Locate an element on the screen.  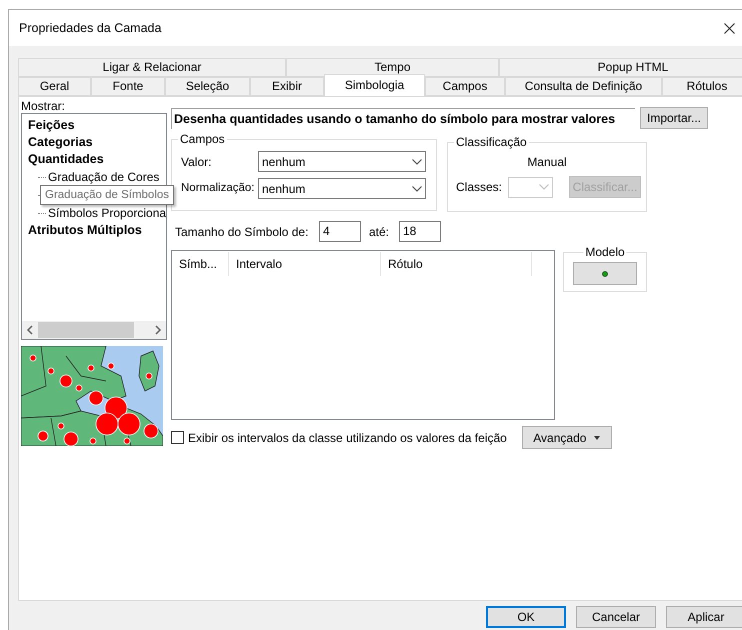
value-dropdown: nenhum is located at coordinates (342, 161).